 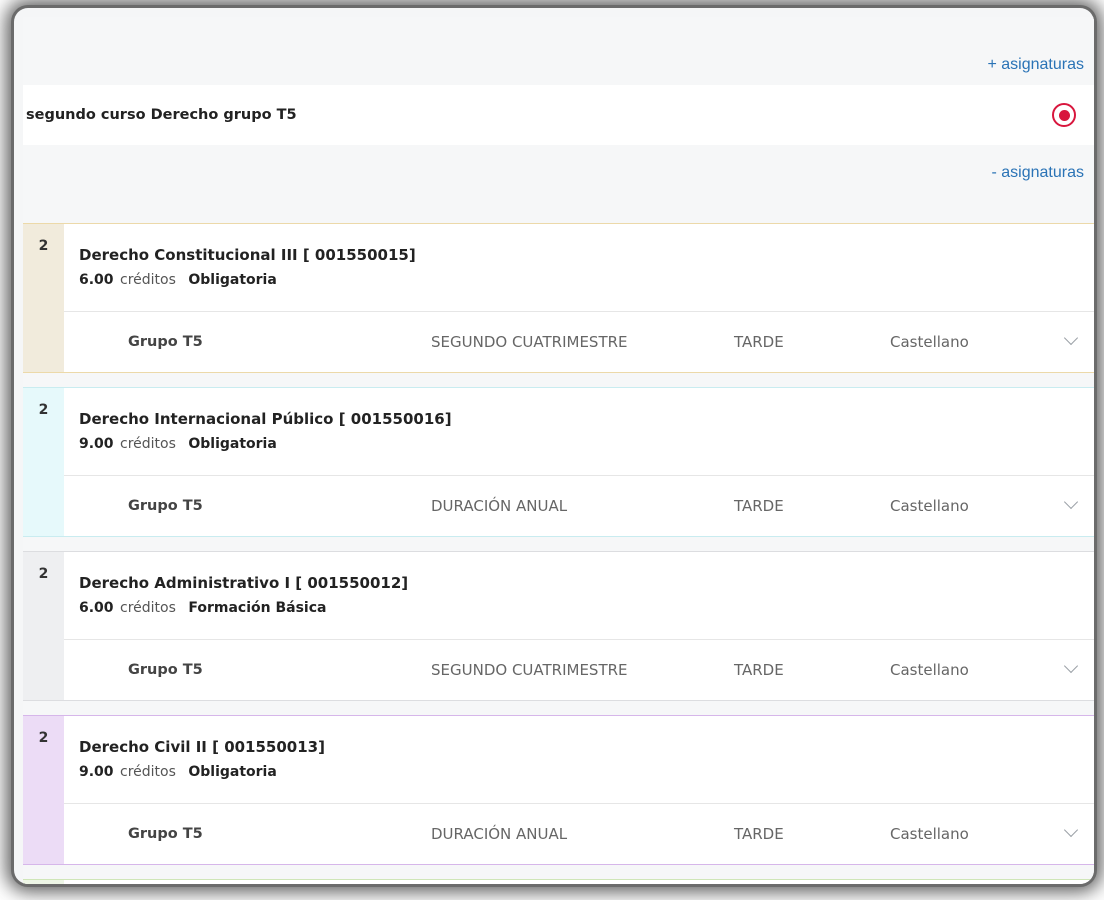 I want to click on subject-name: Derecho Administrativo I [ 001550012], so click(x=244, y=583).